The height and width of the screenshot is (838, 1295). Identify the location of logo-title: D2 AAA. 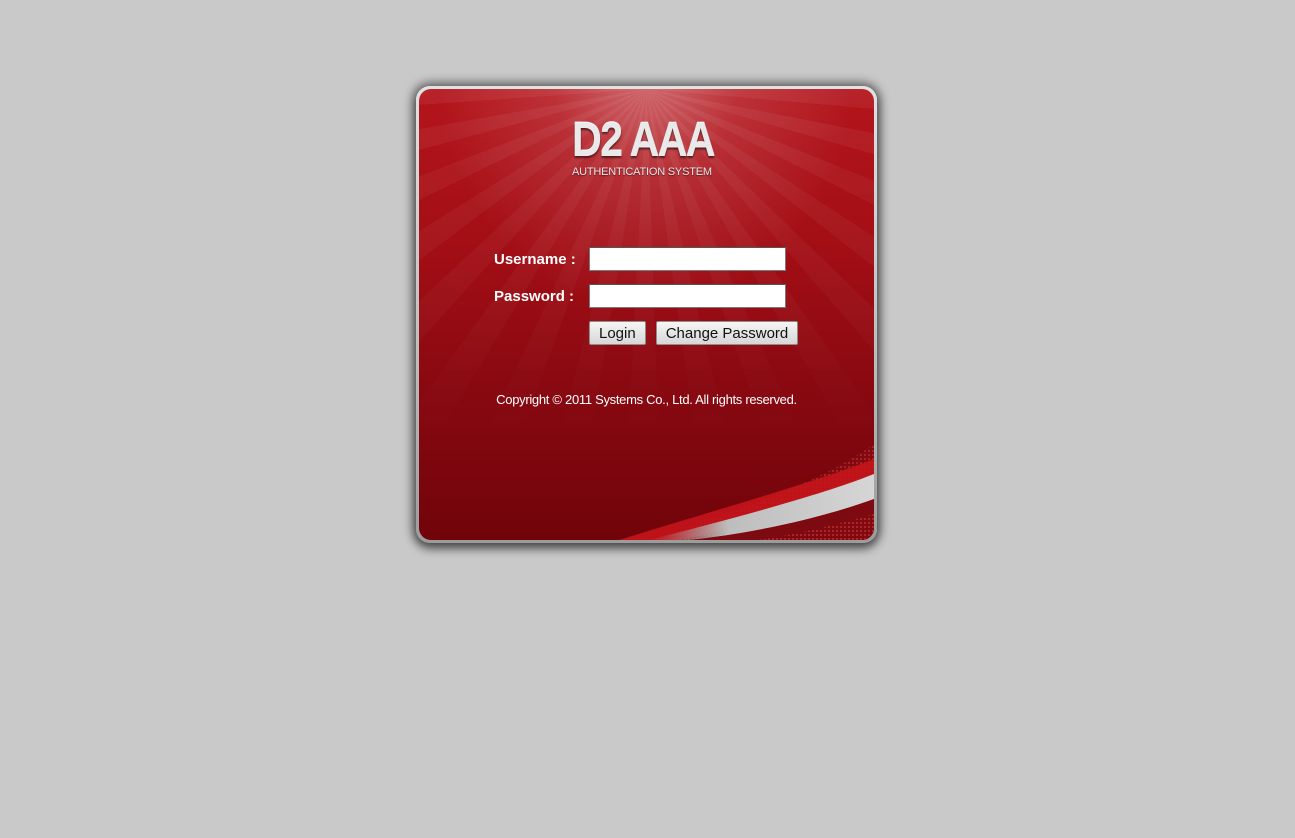
(644, 140).